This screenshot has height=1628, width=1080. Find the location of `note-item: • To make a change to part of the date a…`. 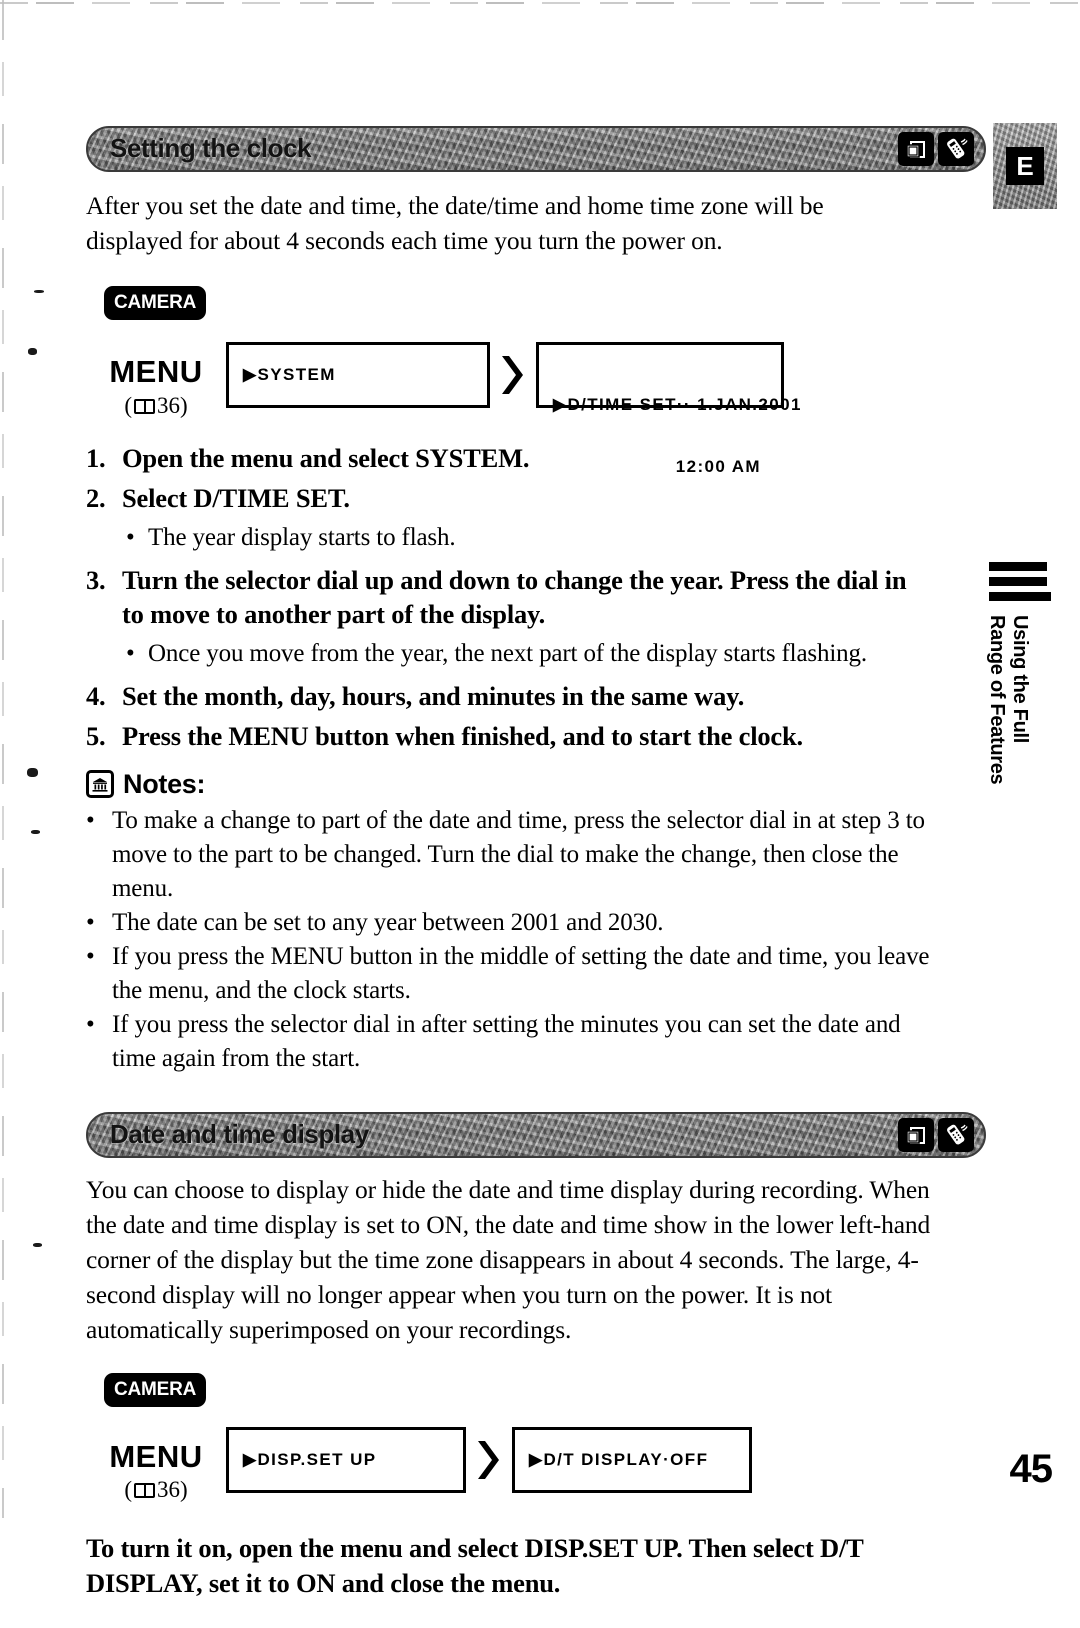

note-item: • To make a change to part of the date a… is located at coordinates (517, 855).